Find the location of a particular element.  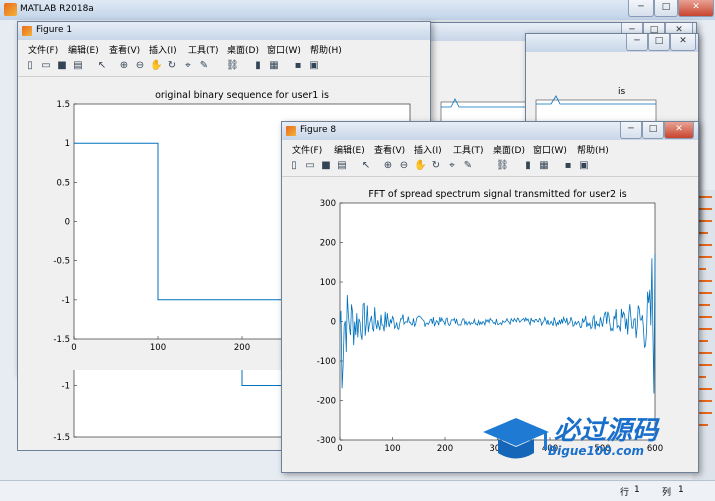

plot-axes-box is located at coordinates (183, 402).